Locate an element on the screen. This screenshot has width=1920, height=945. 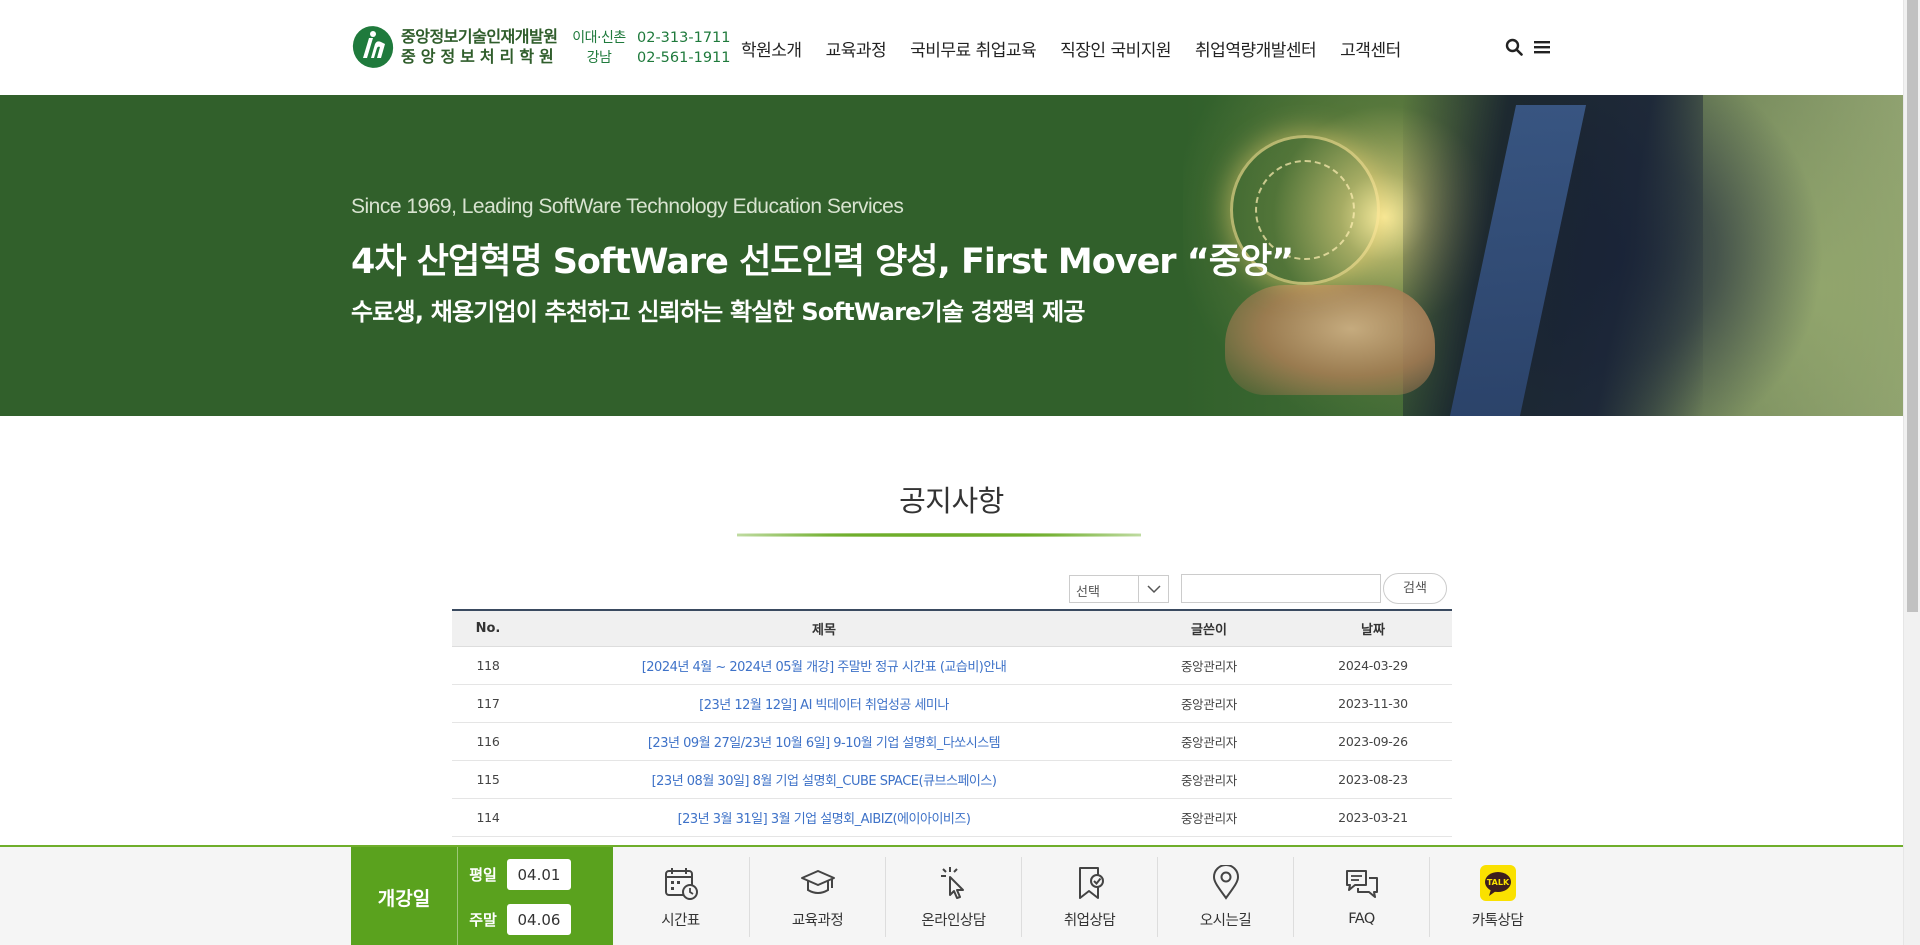
logo-text: 중앙정보기술인재개발원 중앙정보처리학원 is located at coordinates (480, 47).